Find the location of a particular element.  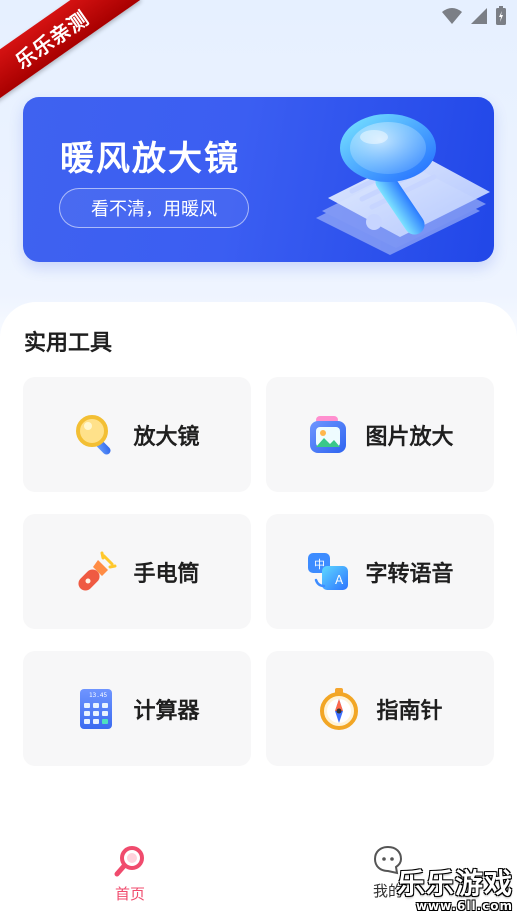

magnifier-illustration is located at coordinates (403, 184).